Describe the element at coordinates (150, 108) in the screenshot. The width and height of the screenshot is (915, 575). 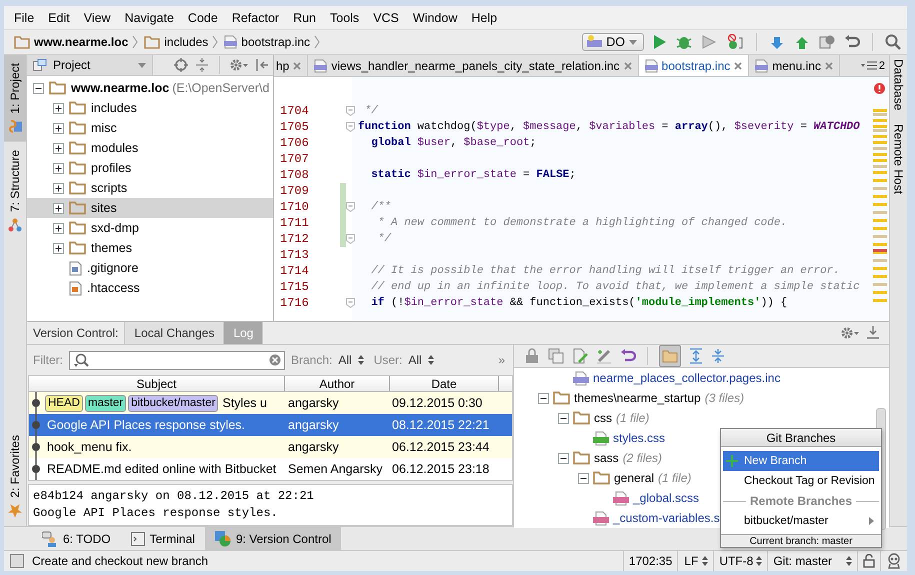
I see `tree-item: includes` at that location.